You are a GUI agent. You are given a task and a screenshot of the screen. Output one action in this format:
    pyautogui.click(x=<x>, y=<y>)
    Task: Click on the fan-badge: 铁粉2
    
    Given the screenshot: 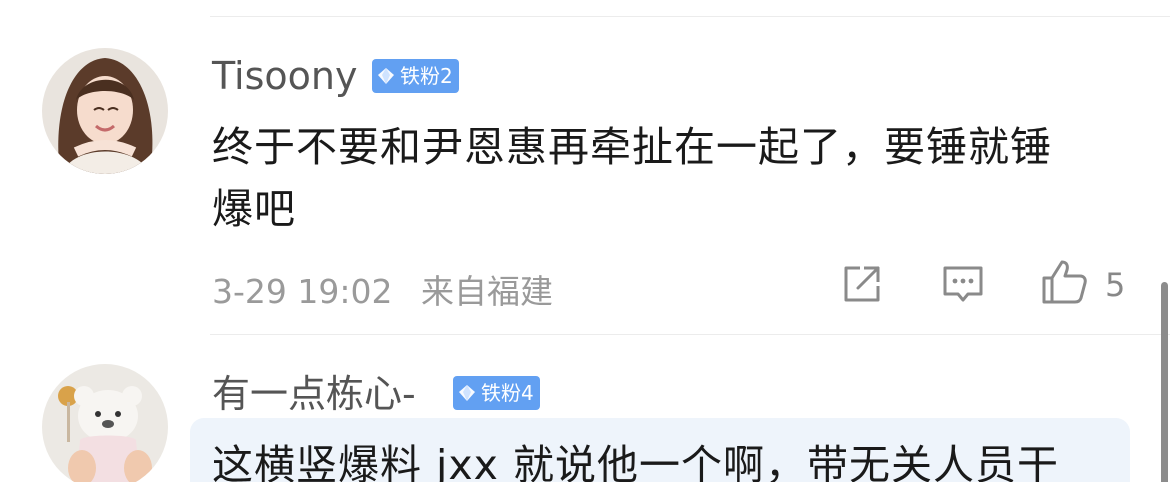 What is the action you would take?
    pyautogui.click(x=415, y=76)
    